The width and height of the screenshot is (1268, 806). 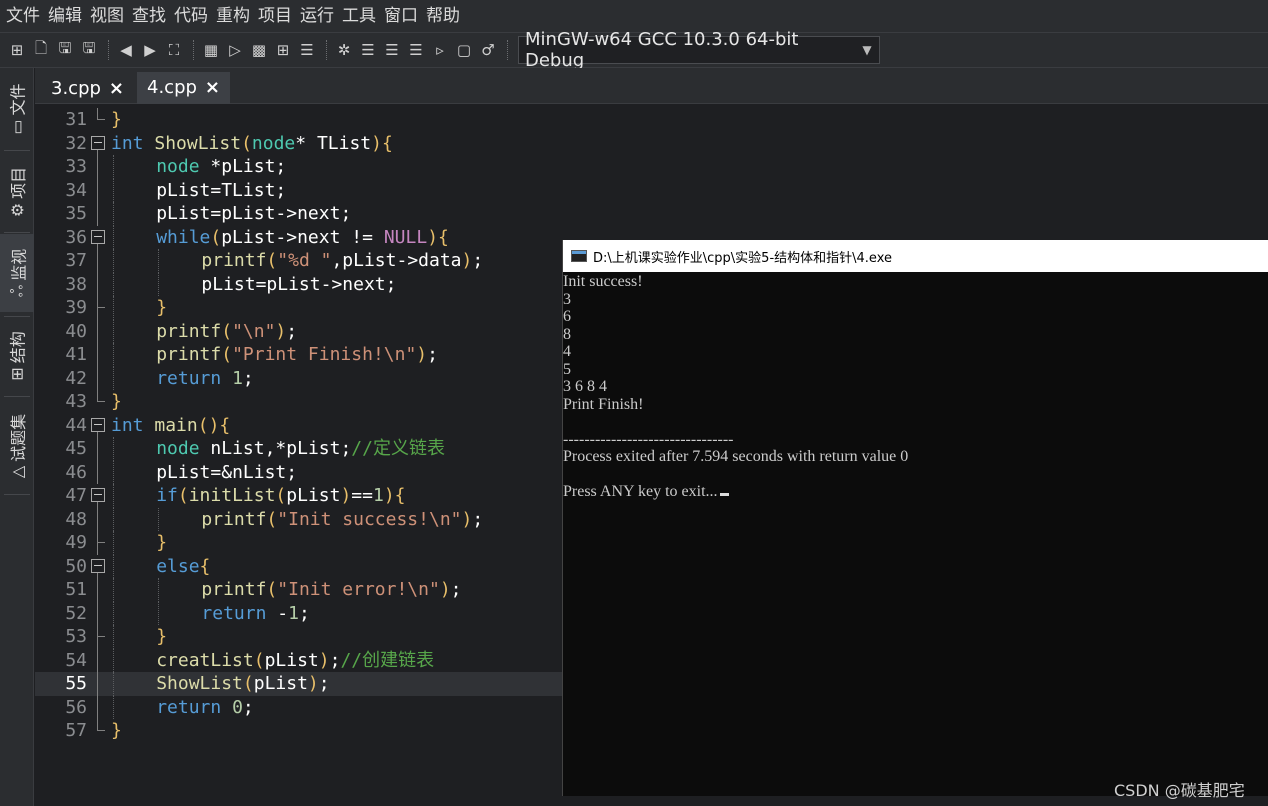 What do you see at coordinates (259, 50) in the screenshot?
I see `compile-run-icon: ▩` at bounding box center [259, 50].